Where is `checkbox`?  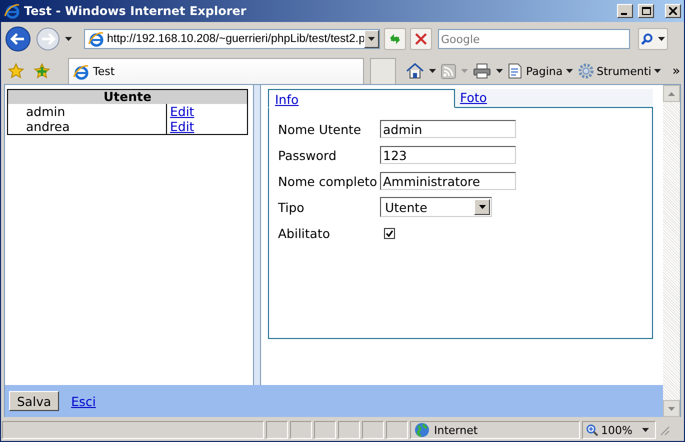
checkbox is located at coordinates (389, 233).